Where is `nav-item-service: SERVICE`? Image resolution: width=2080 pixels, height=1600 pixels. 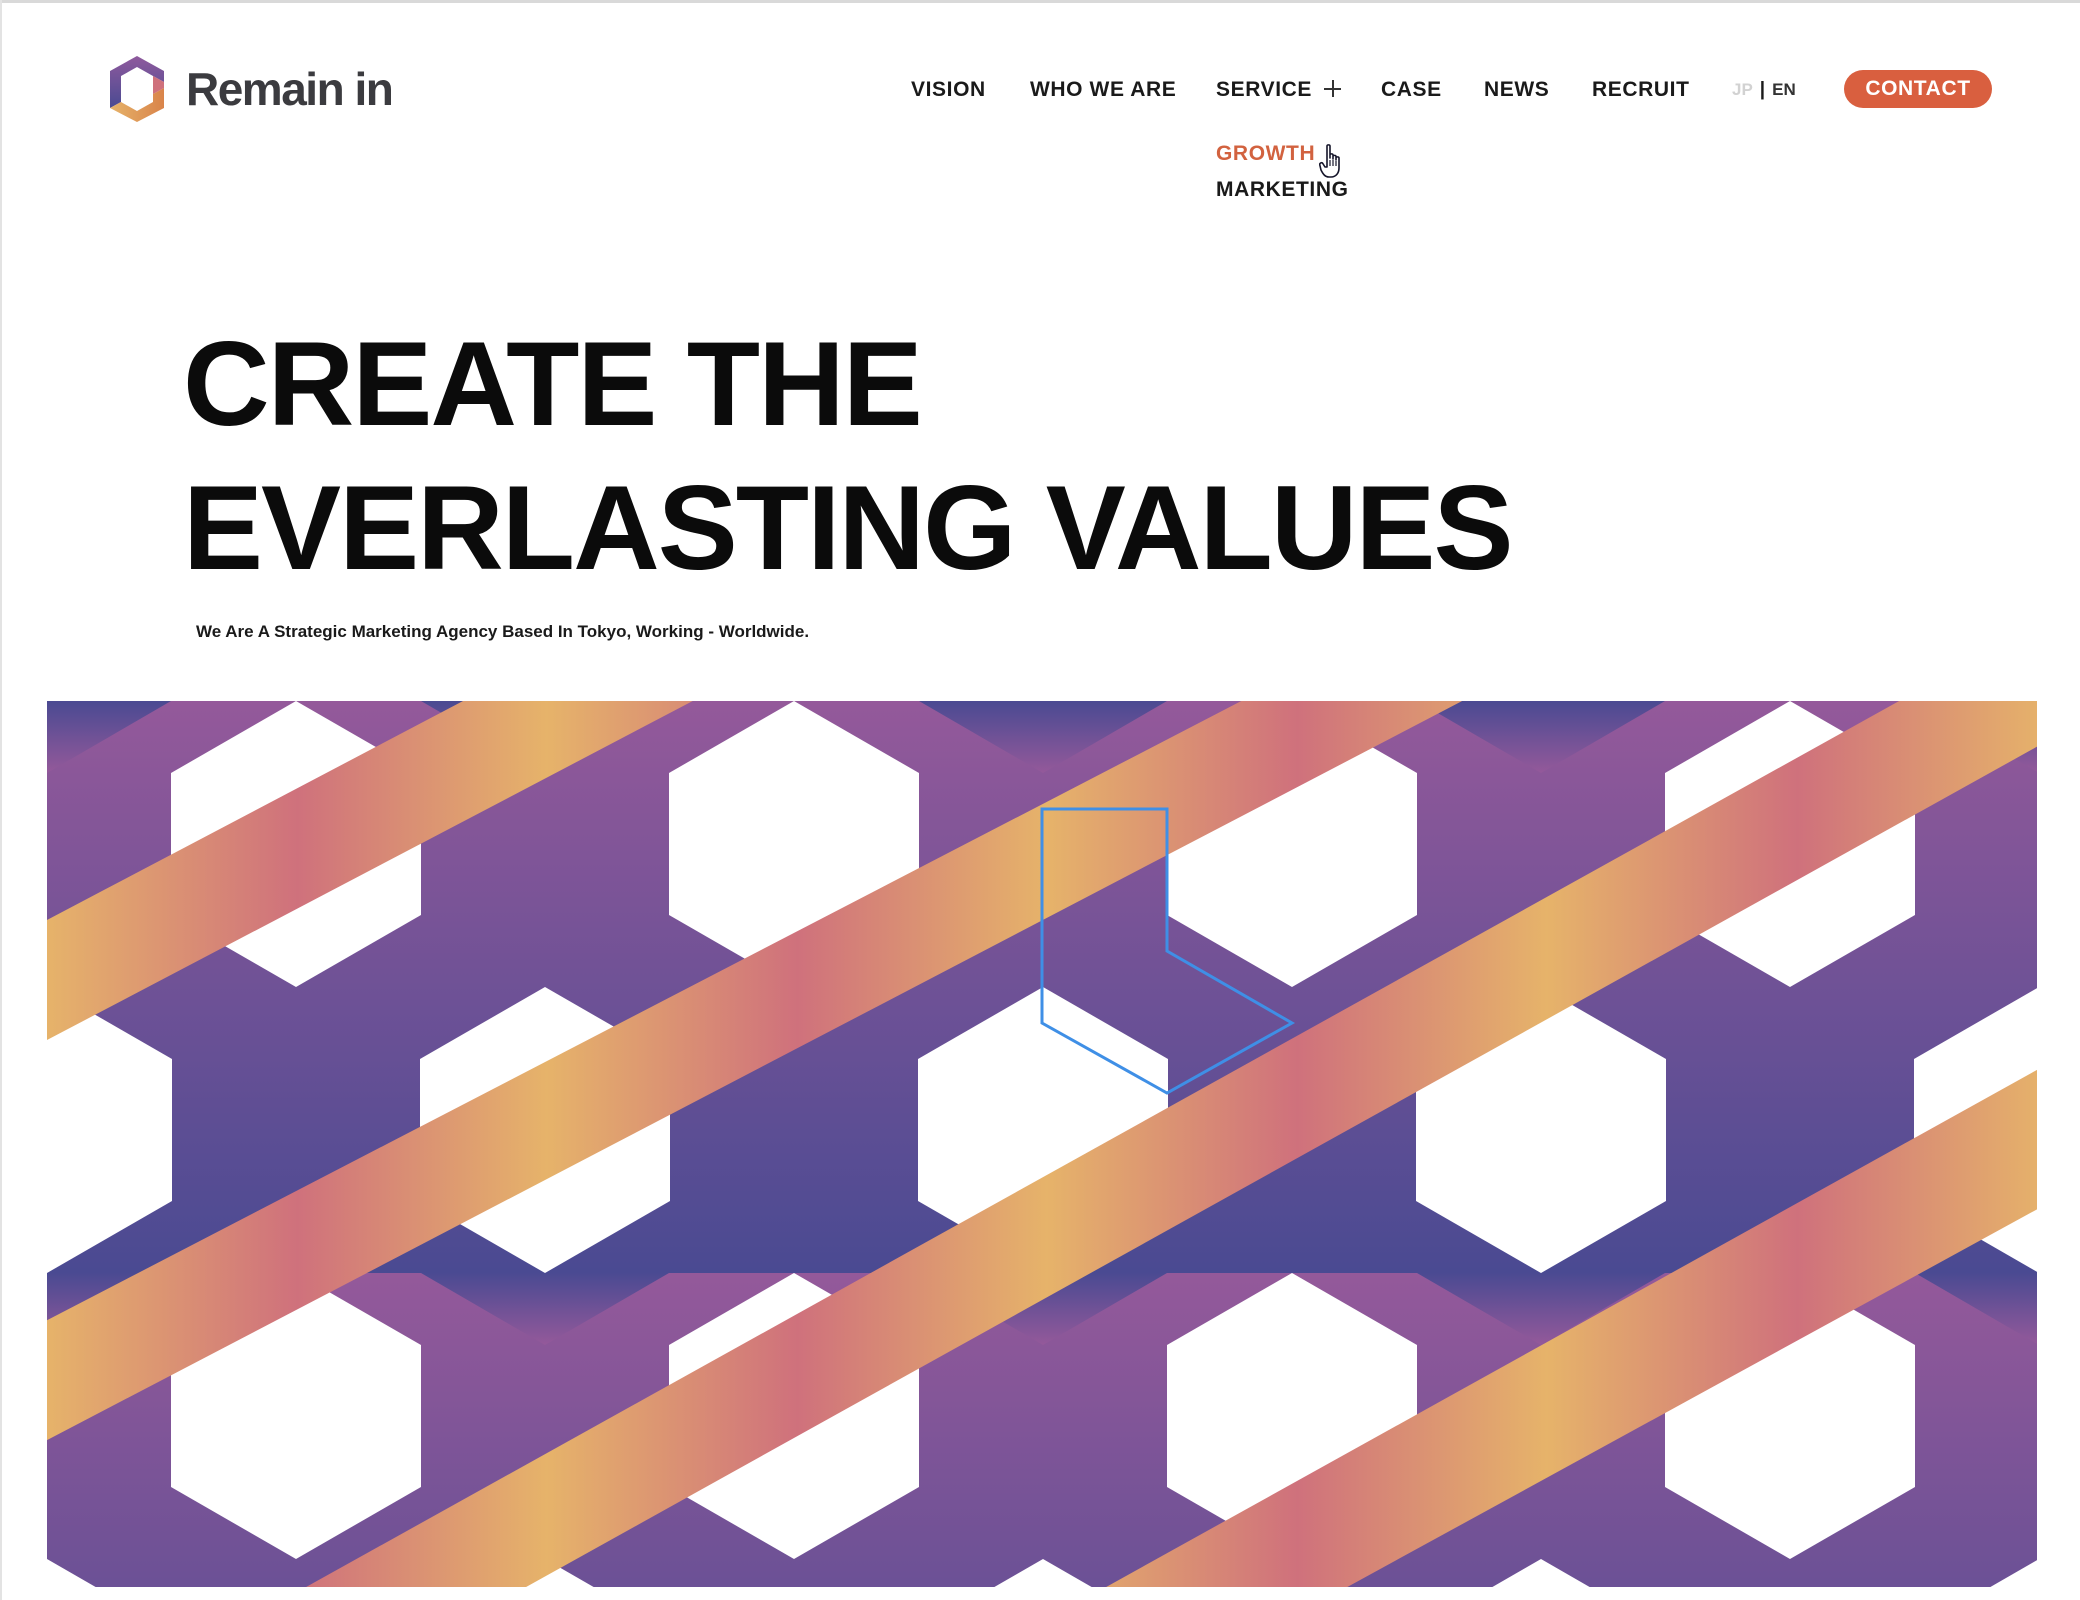
nav-item-service: SERVICE is located at coordinates (1279, 90).